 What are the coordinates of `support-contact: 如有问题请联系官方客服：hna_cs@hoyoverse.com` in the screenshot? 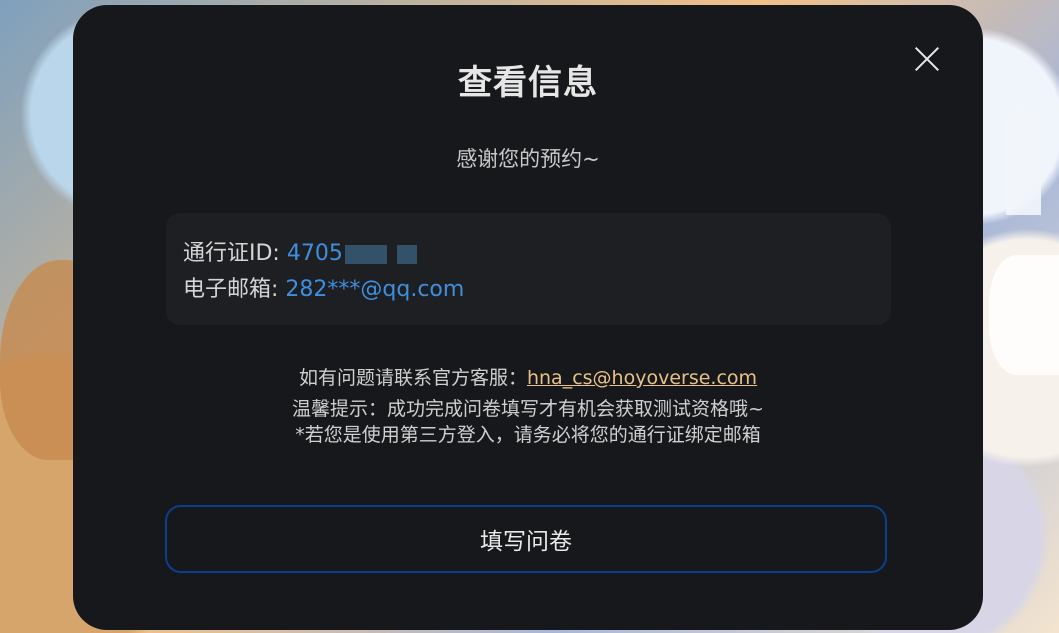 It's located at (528, 376).